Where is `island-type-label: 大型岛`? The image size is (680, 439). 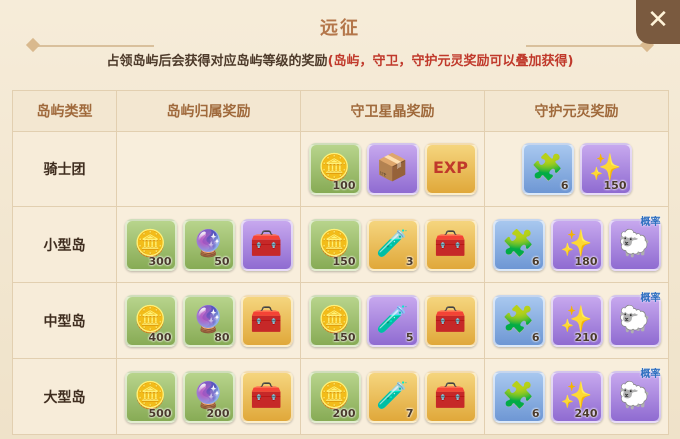 island-type-label: 大型岛 is located at coordinates (64, 396).